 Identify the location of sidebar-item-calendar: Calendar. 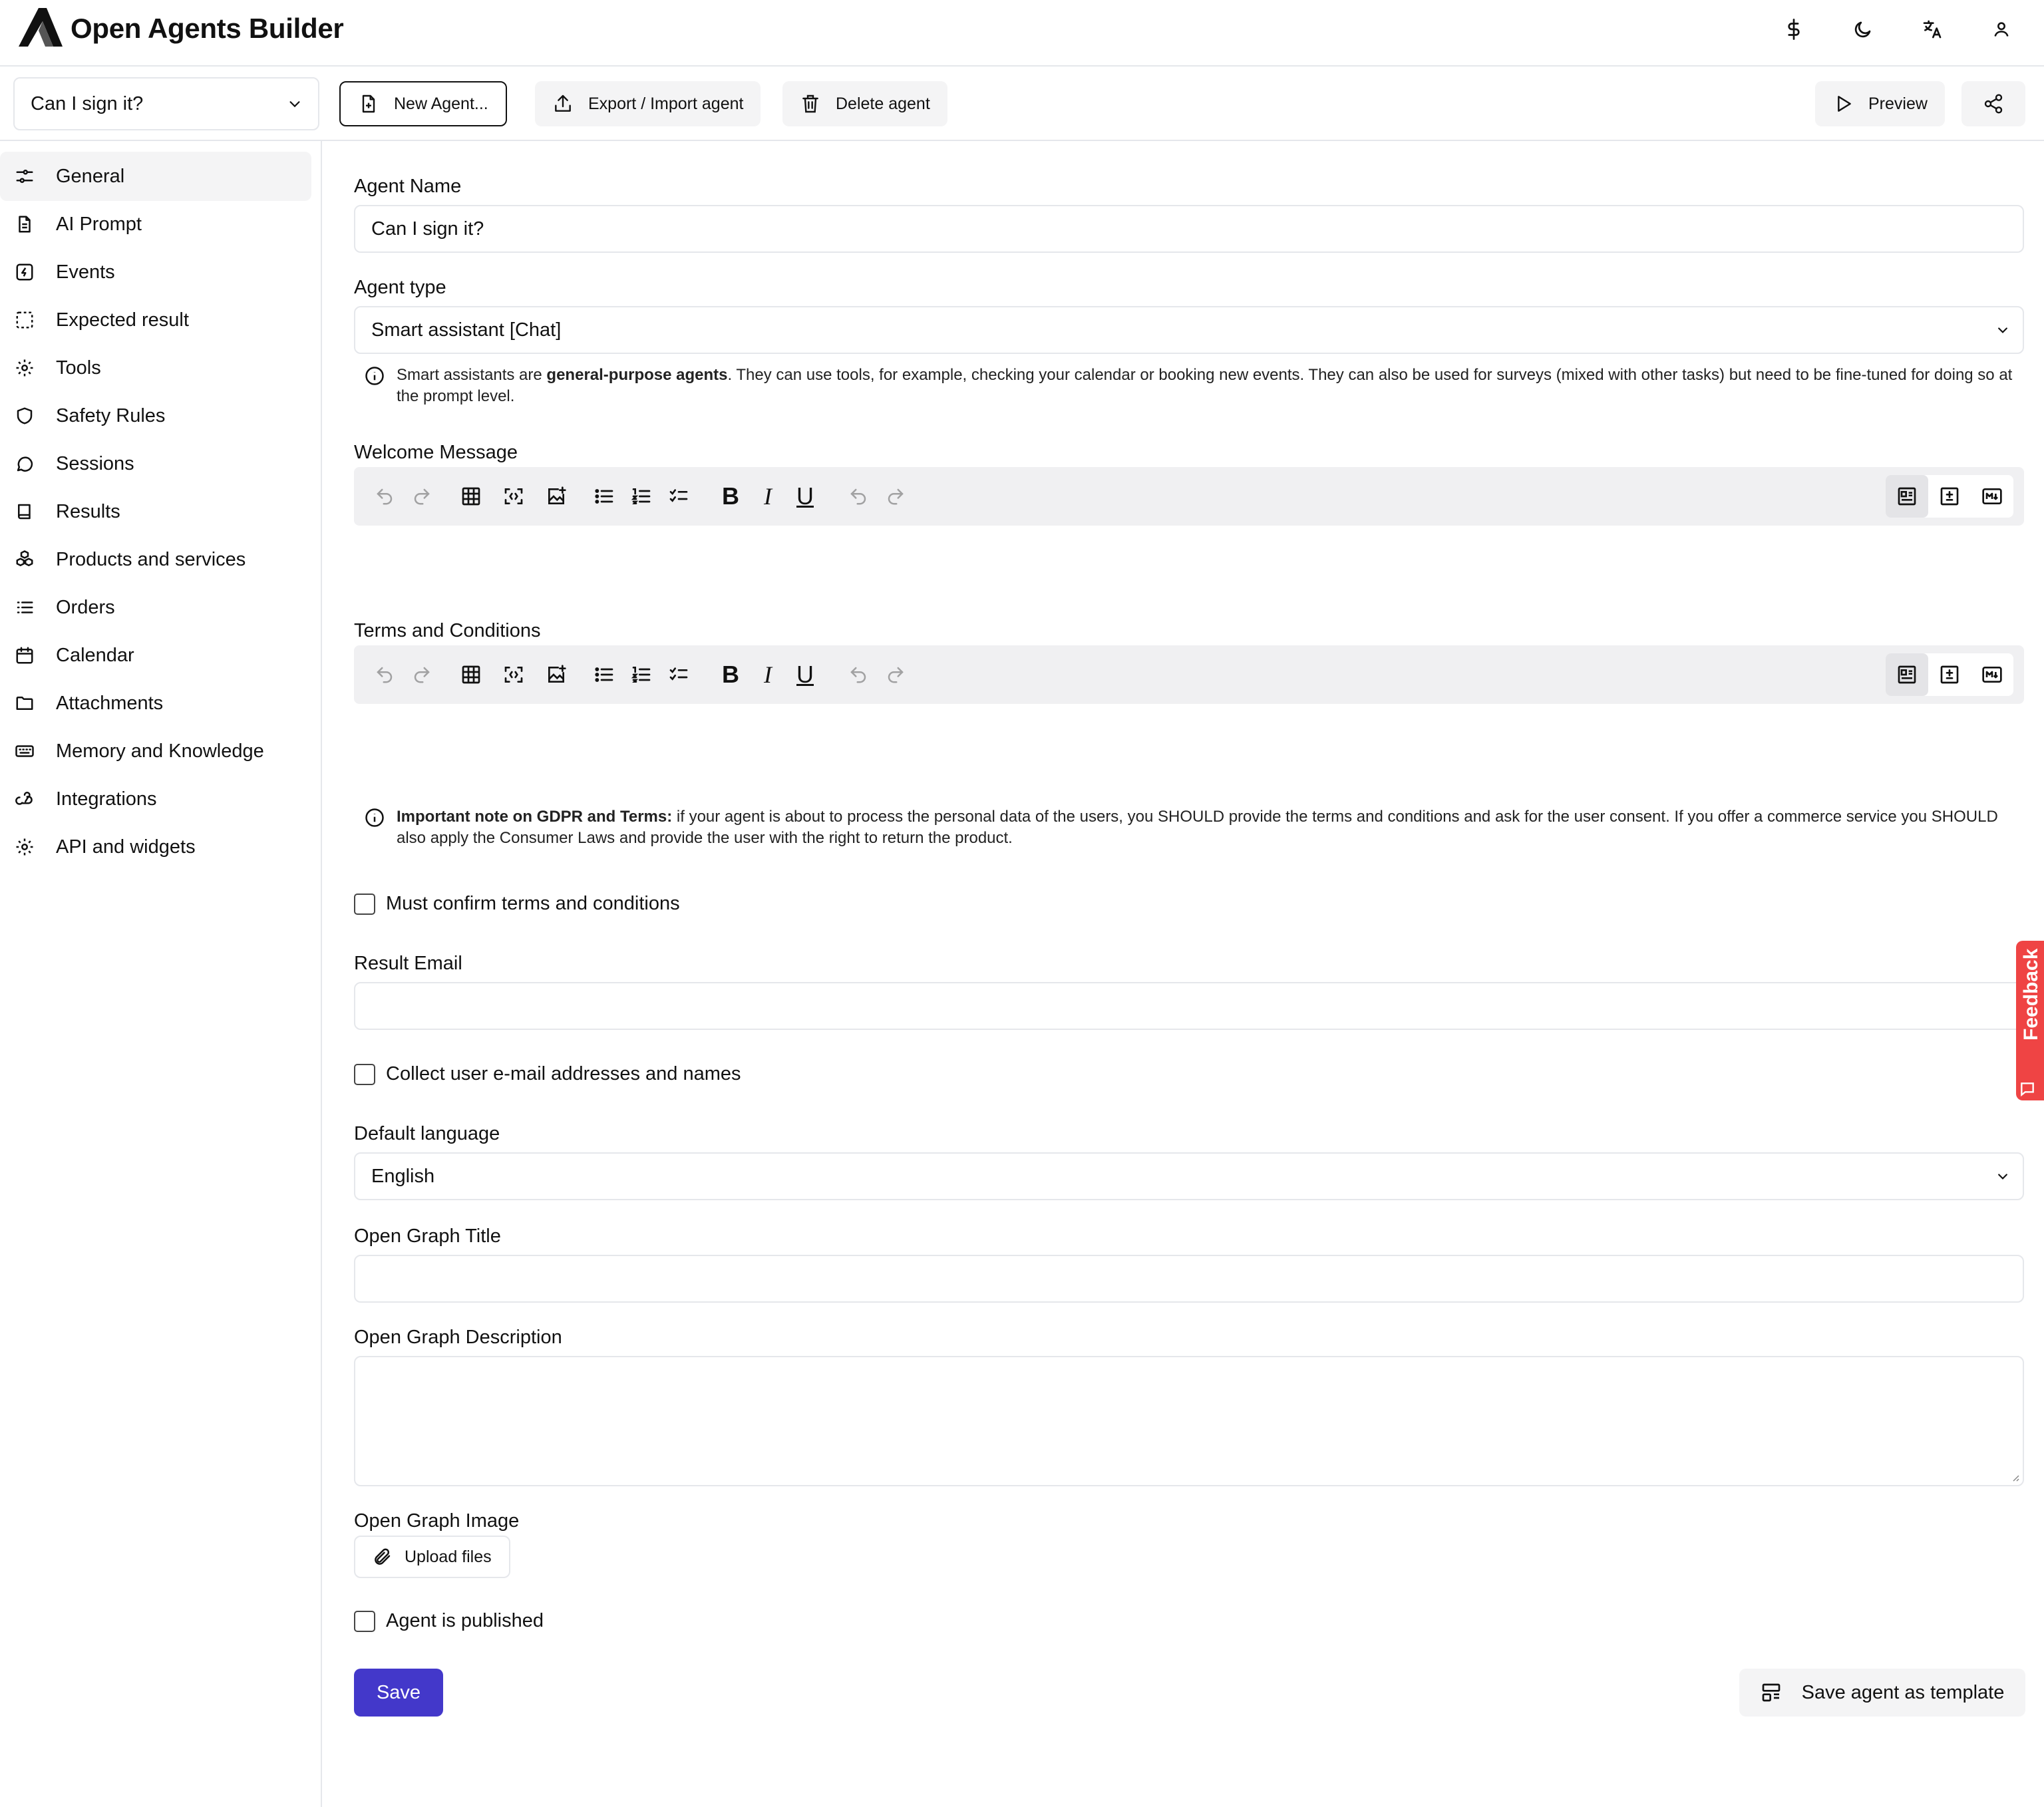
(155, 655).